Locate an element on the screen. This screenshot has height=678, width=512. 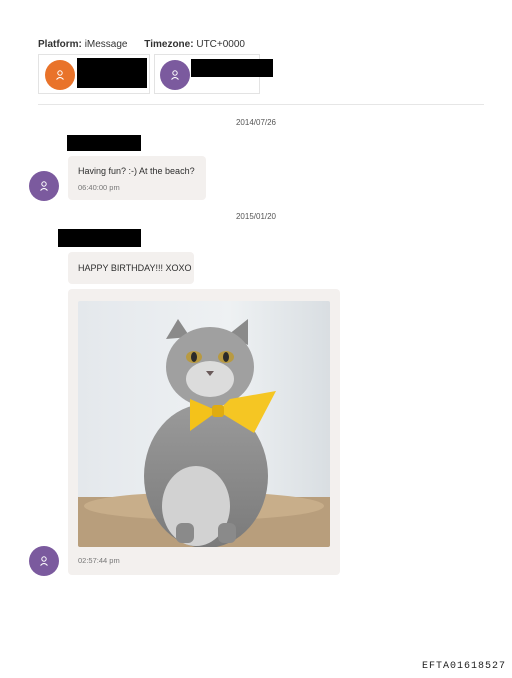
document-id: EFTA01618527 is located at coordinates (463, 666).